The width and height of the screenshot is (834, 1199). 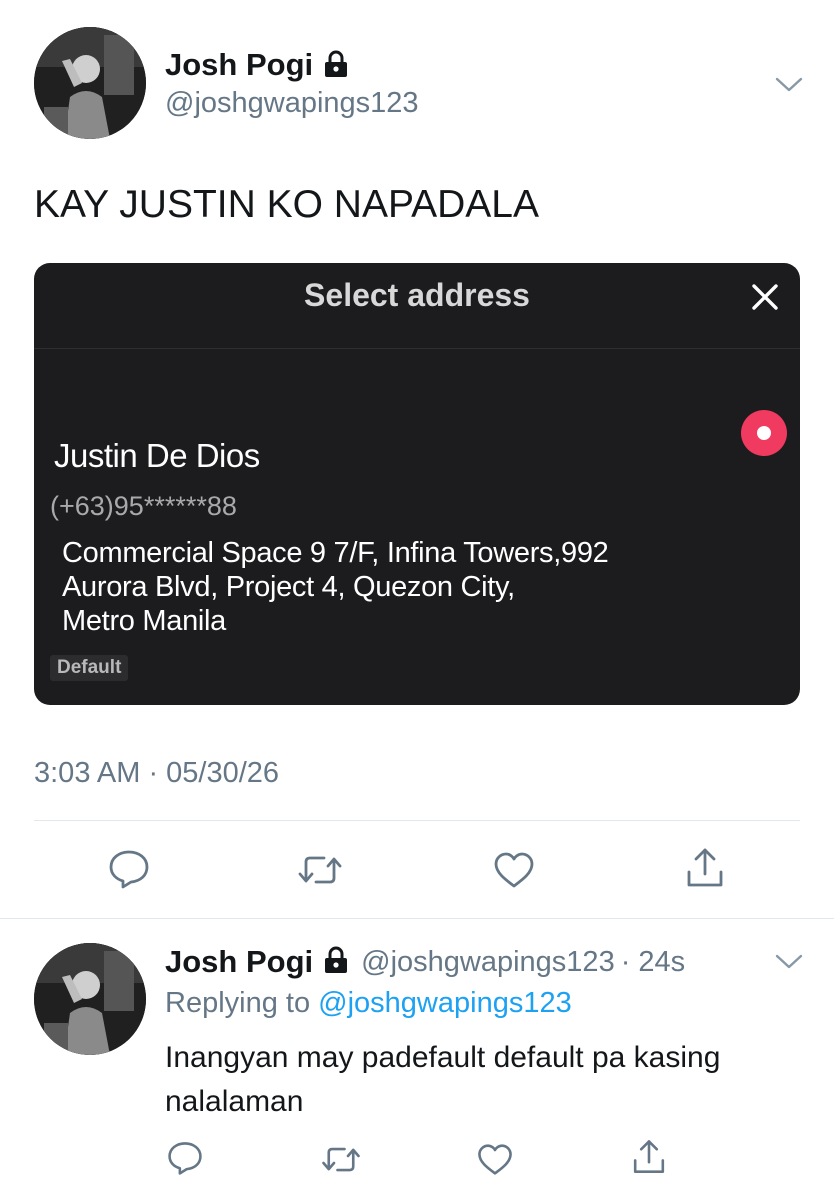 I want to click on reply-author-handle: @joshgwapings123, so click(x=488, y=962).